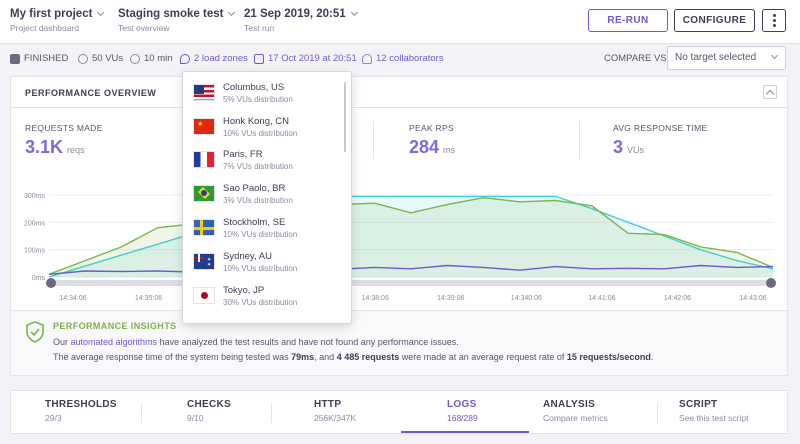  Describe the element at coordinates (39, 58) in the screenshot. I see `status-finished: FINISHED` at that location.